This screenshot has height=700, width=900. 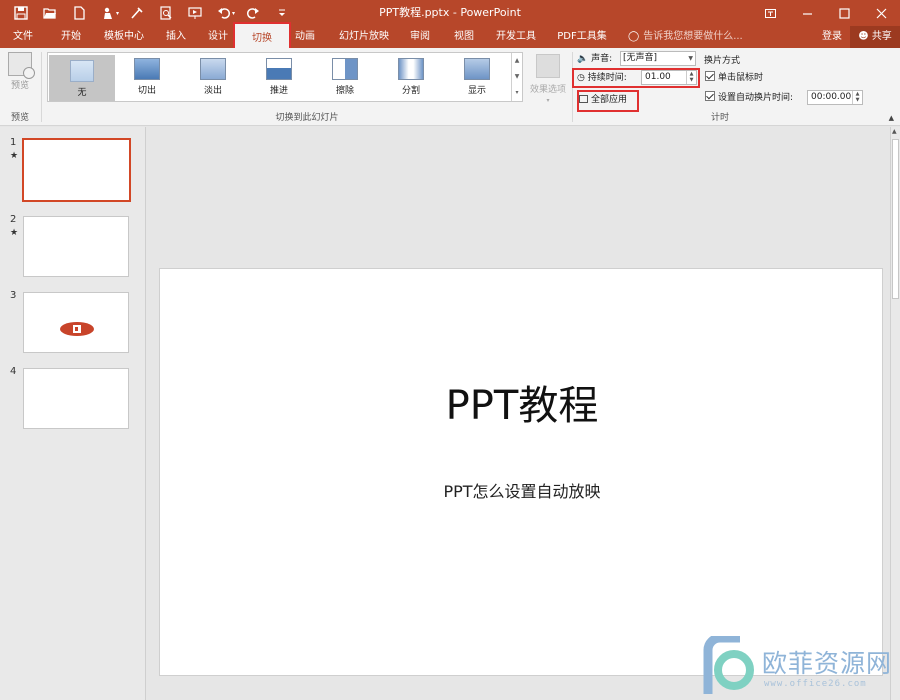 I want to click on tab-home: 开始, so click(x=71, y=37).